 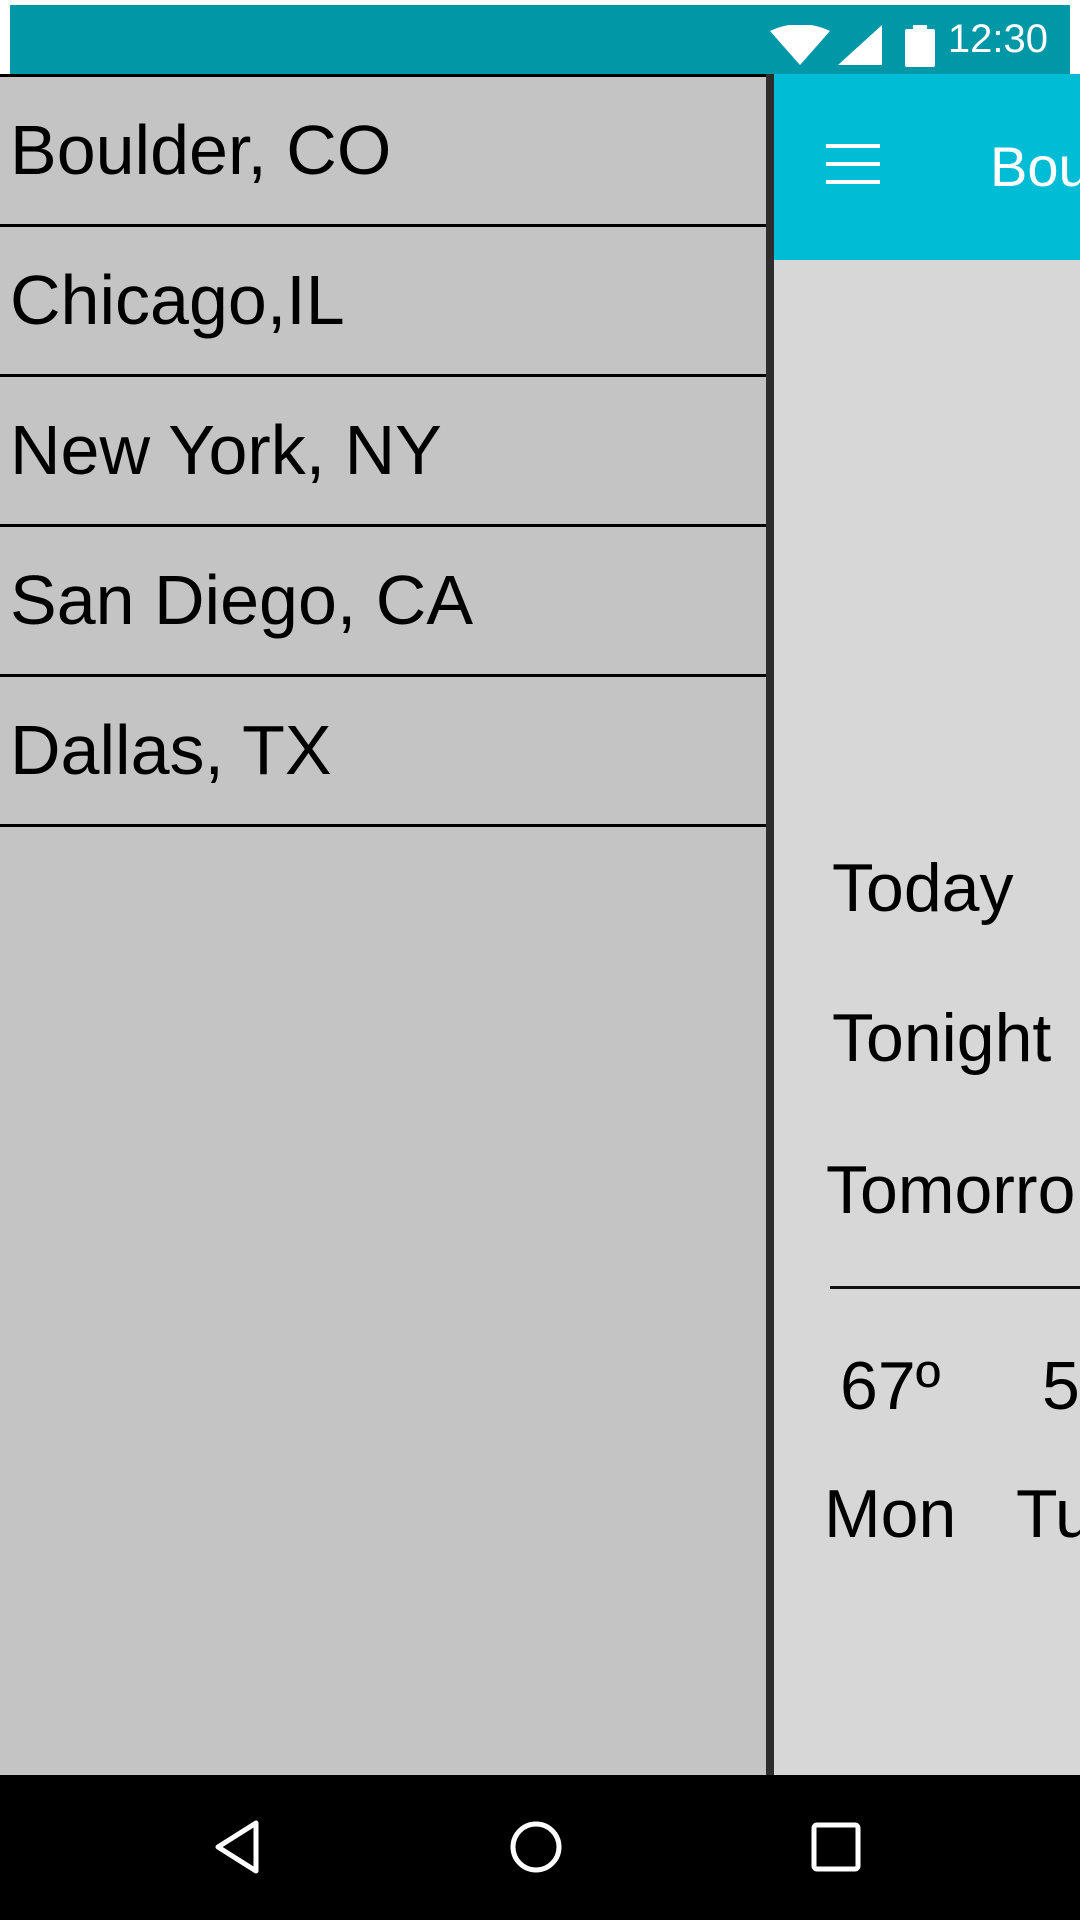 I want to click on signal-icon, so click(x=860, y=45).